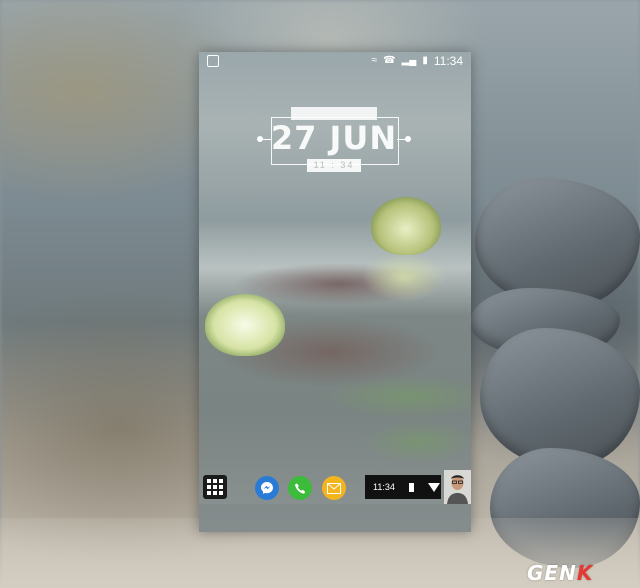 This screenshot has height=588, width=640. I want to click on wifi-icon: ≈, so click(374, 60).